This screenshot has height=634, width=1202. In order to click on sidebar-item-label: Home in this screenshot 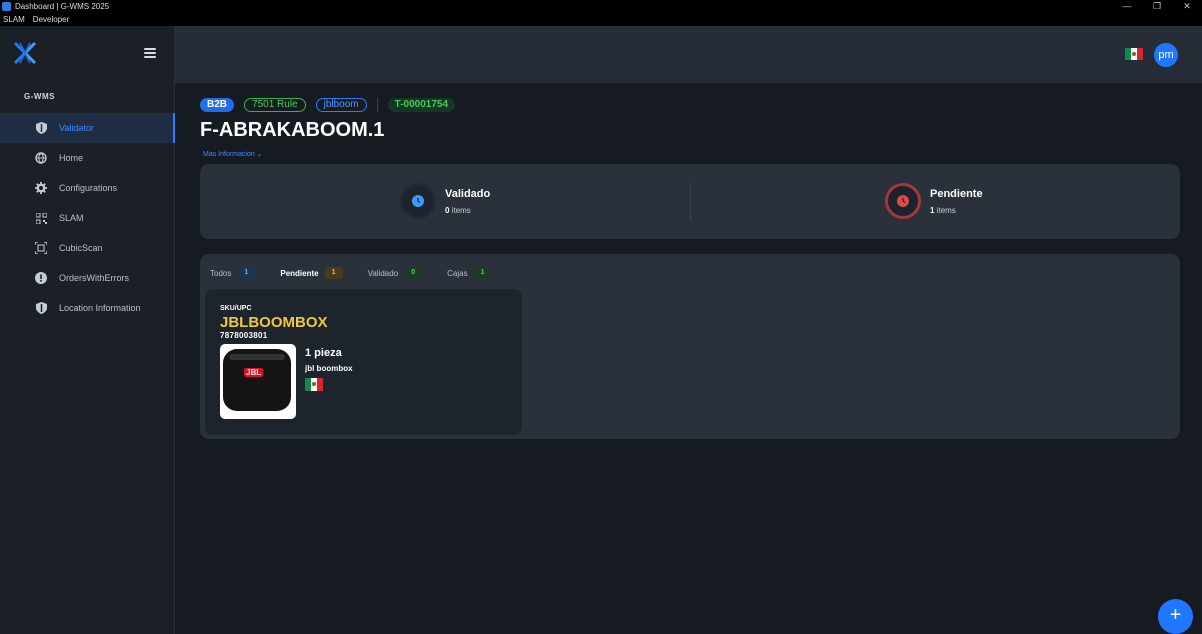, I will do `click(71, 158)`.